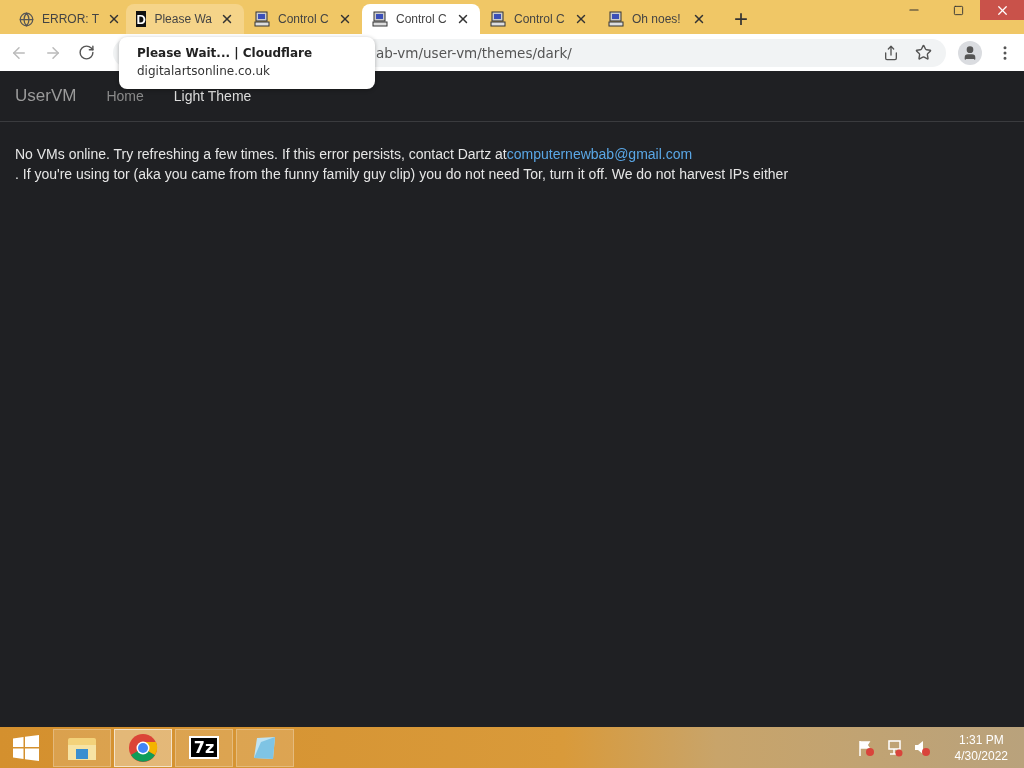 The width and height of the screenshot is (1024, 768). I want to click on browser-tab: Oh noes!, so click(657, 19).